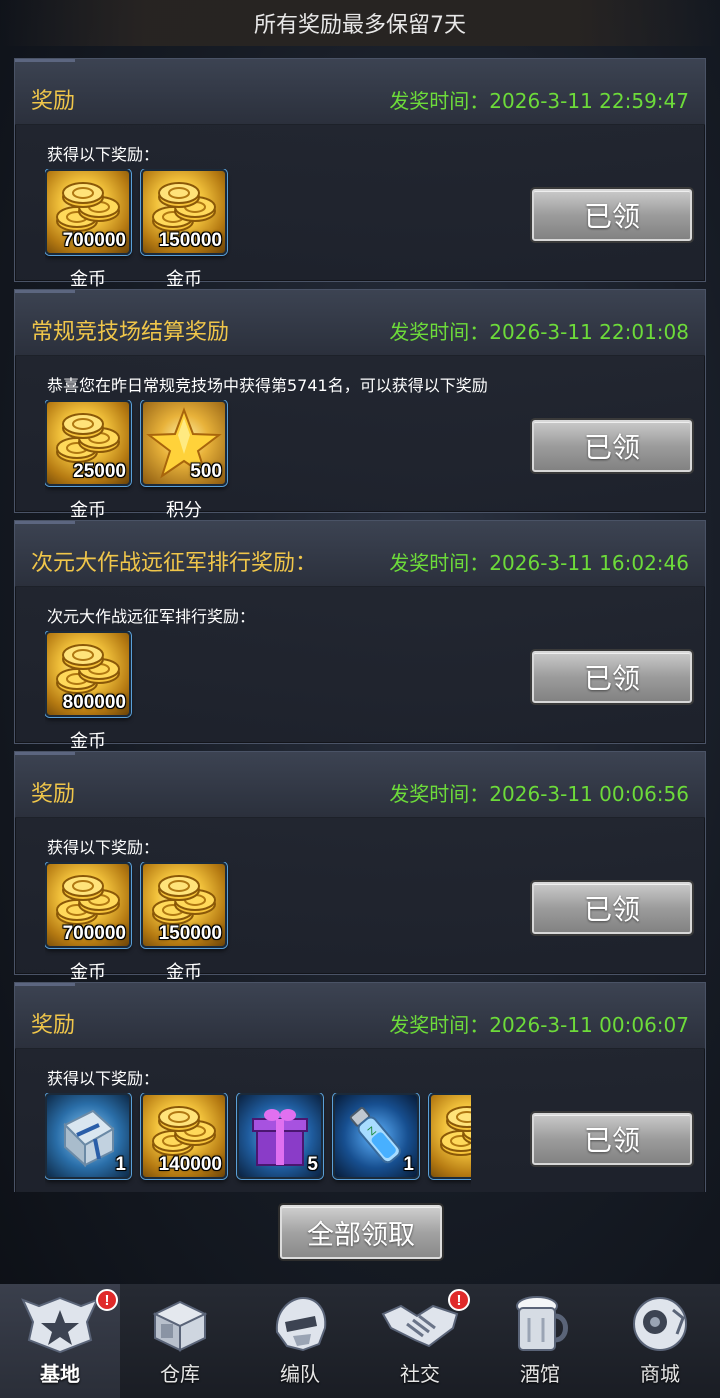 This screenshot has height=1398, width=720. I want to click on reward-items: 25000 金币 500 积分, so click(260, 459).